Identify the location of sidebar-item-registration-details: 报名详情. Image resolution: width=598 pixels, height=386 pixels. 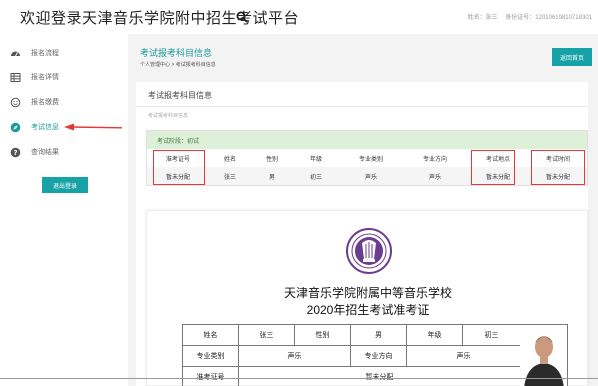
(34, 77).